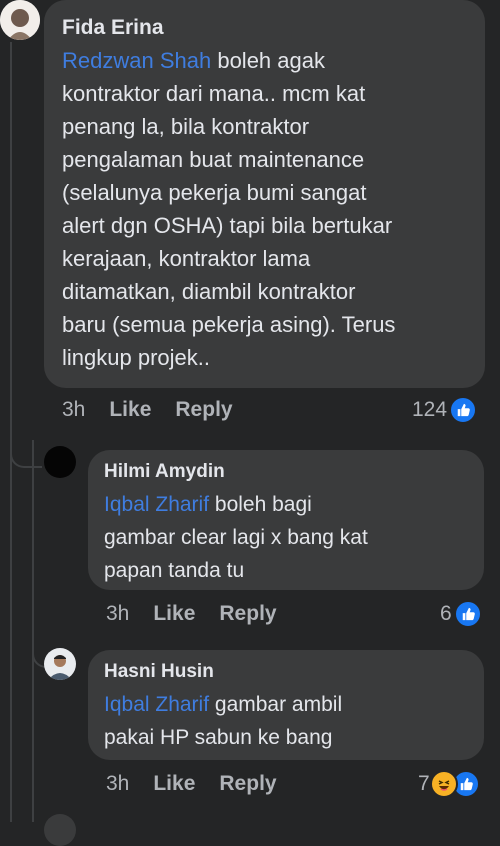 The image size is (500, 846). I want to click on comment-author: Hasni Husin, so click(286, 672).